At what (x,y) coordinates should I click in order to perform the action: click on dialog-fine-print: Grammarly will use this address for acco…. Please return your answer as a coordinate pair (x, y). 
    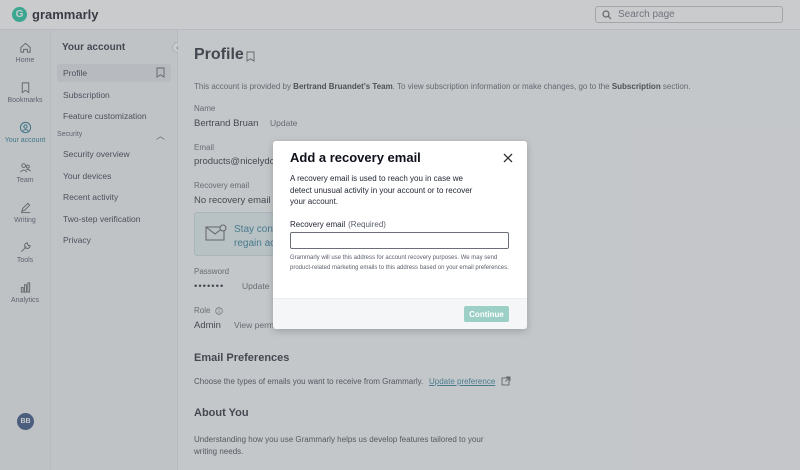
    Looking at the image, I should click on (399, 263).